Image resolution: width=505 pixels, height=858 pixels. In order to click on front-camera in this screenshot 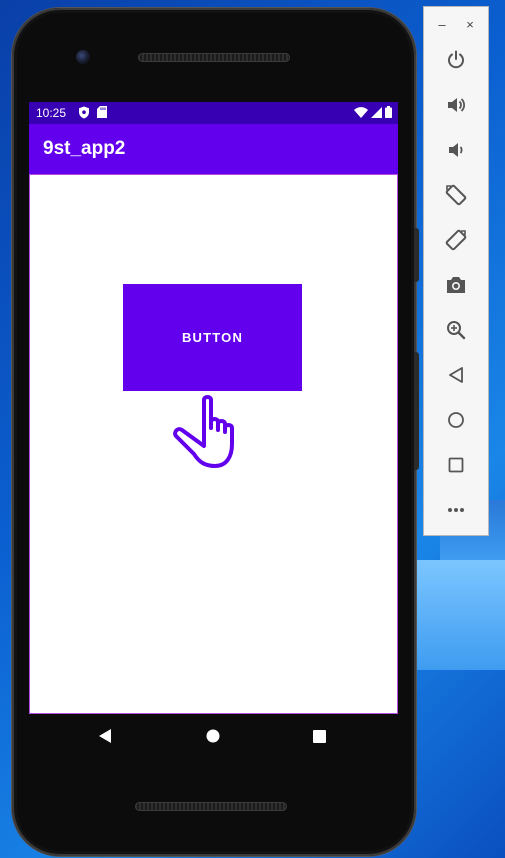, I will do `click(83, 57)`.